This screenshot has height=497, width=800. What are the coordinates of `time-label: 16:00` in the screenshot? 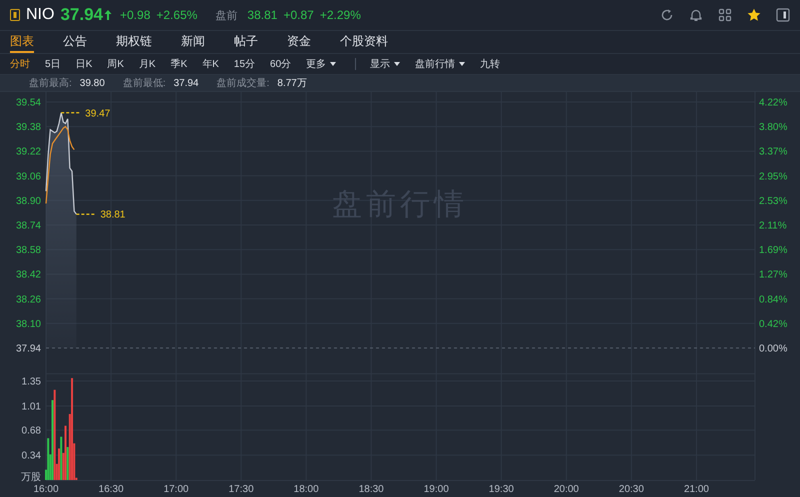 It's located at (46, 489).